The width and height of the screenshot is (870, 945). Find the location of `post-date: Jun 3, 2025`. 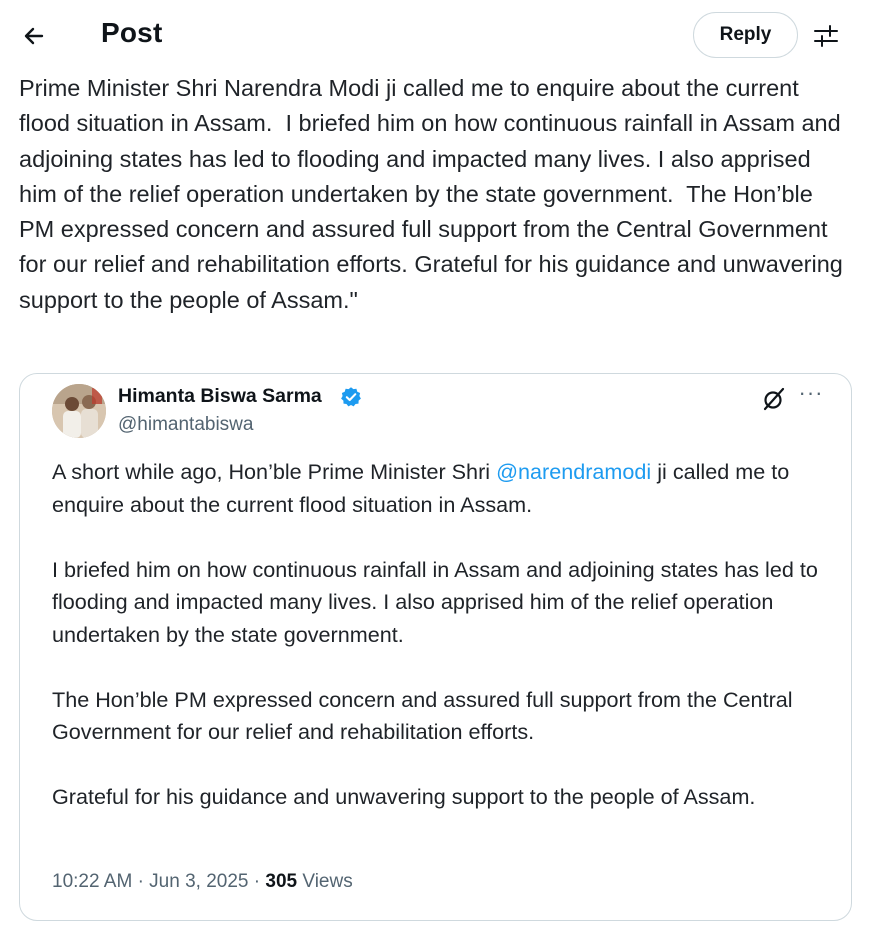

post-date: Jun 3, 2025 is located at coordinates (198, 881).